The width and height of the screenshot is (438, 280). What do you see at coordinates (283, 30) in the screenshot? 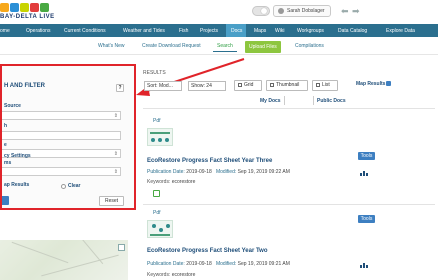
I see `nav-item-wiki: Wiki` at bounding box center [283, 30].